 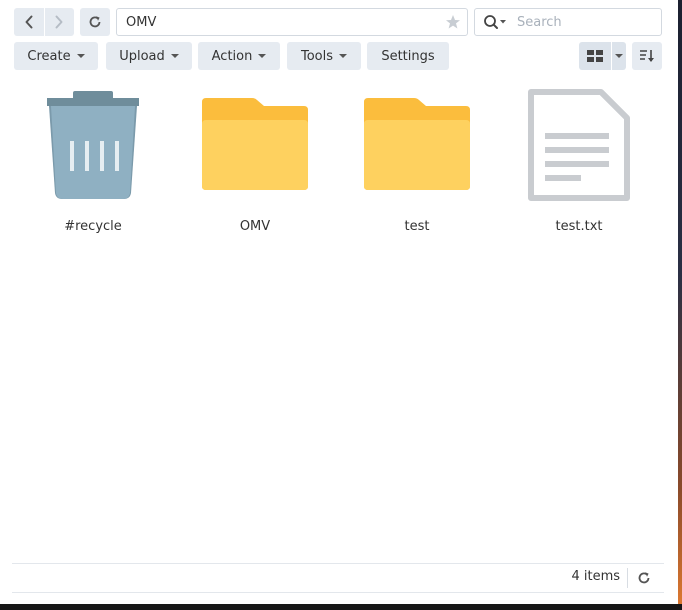 I want to click on file-item-recycle: #recycle, so click(x=93, y=161).